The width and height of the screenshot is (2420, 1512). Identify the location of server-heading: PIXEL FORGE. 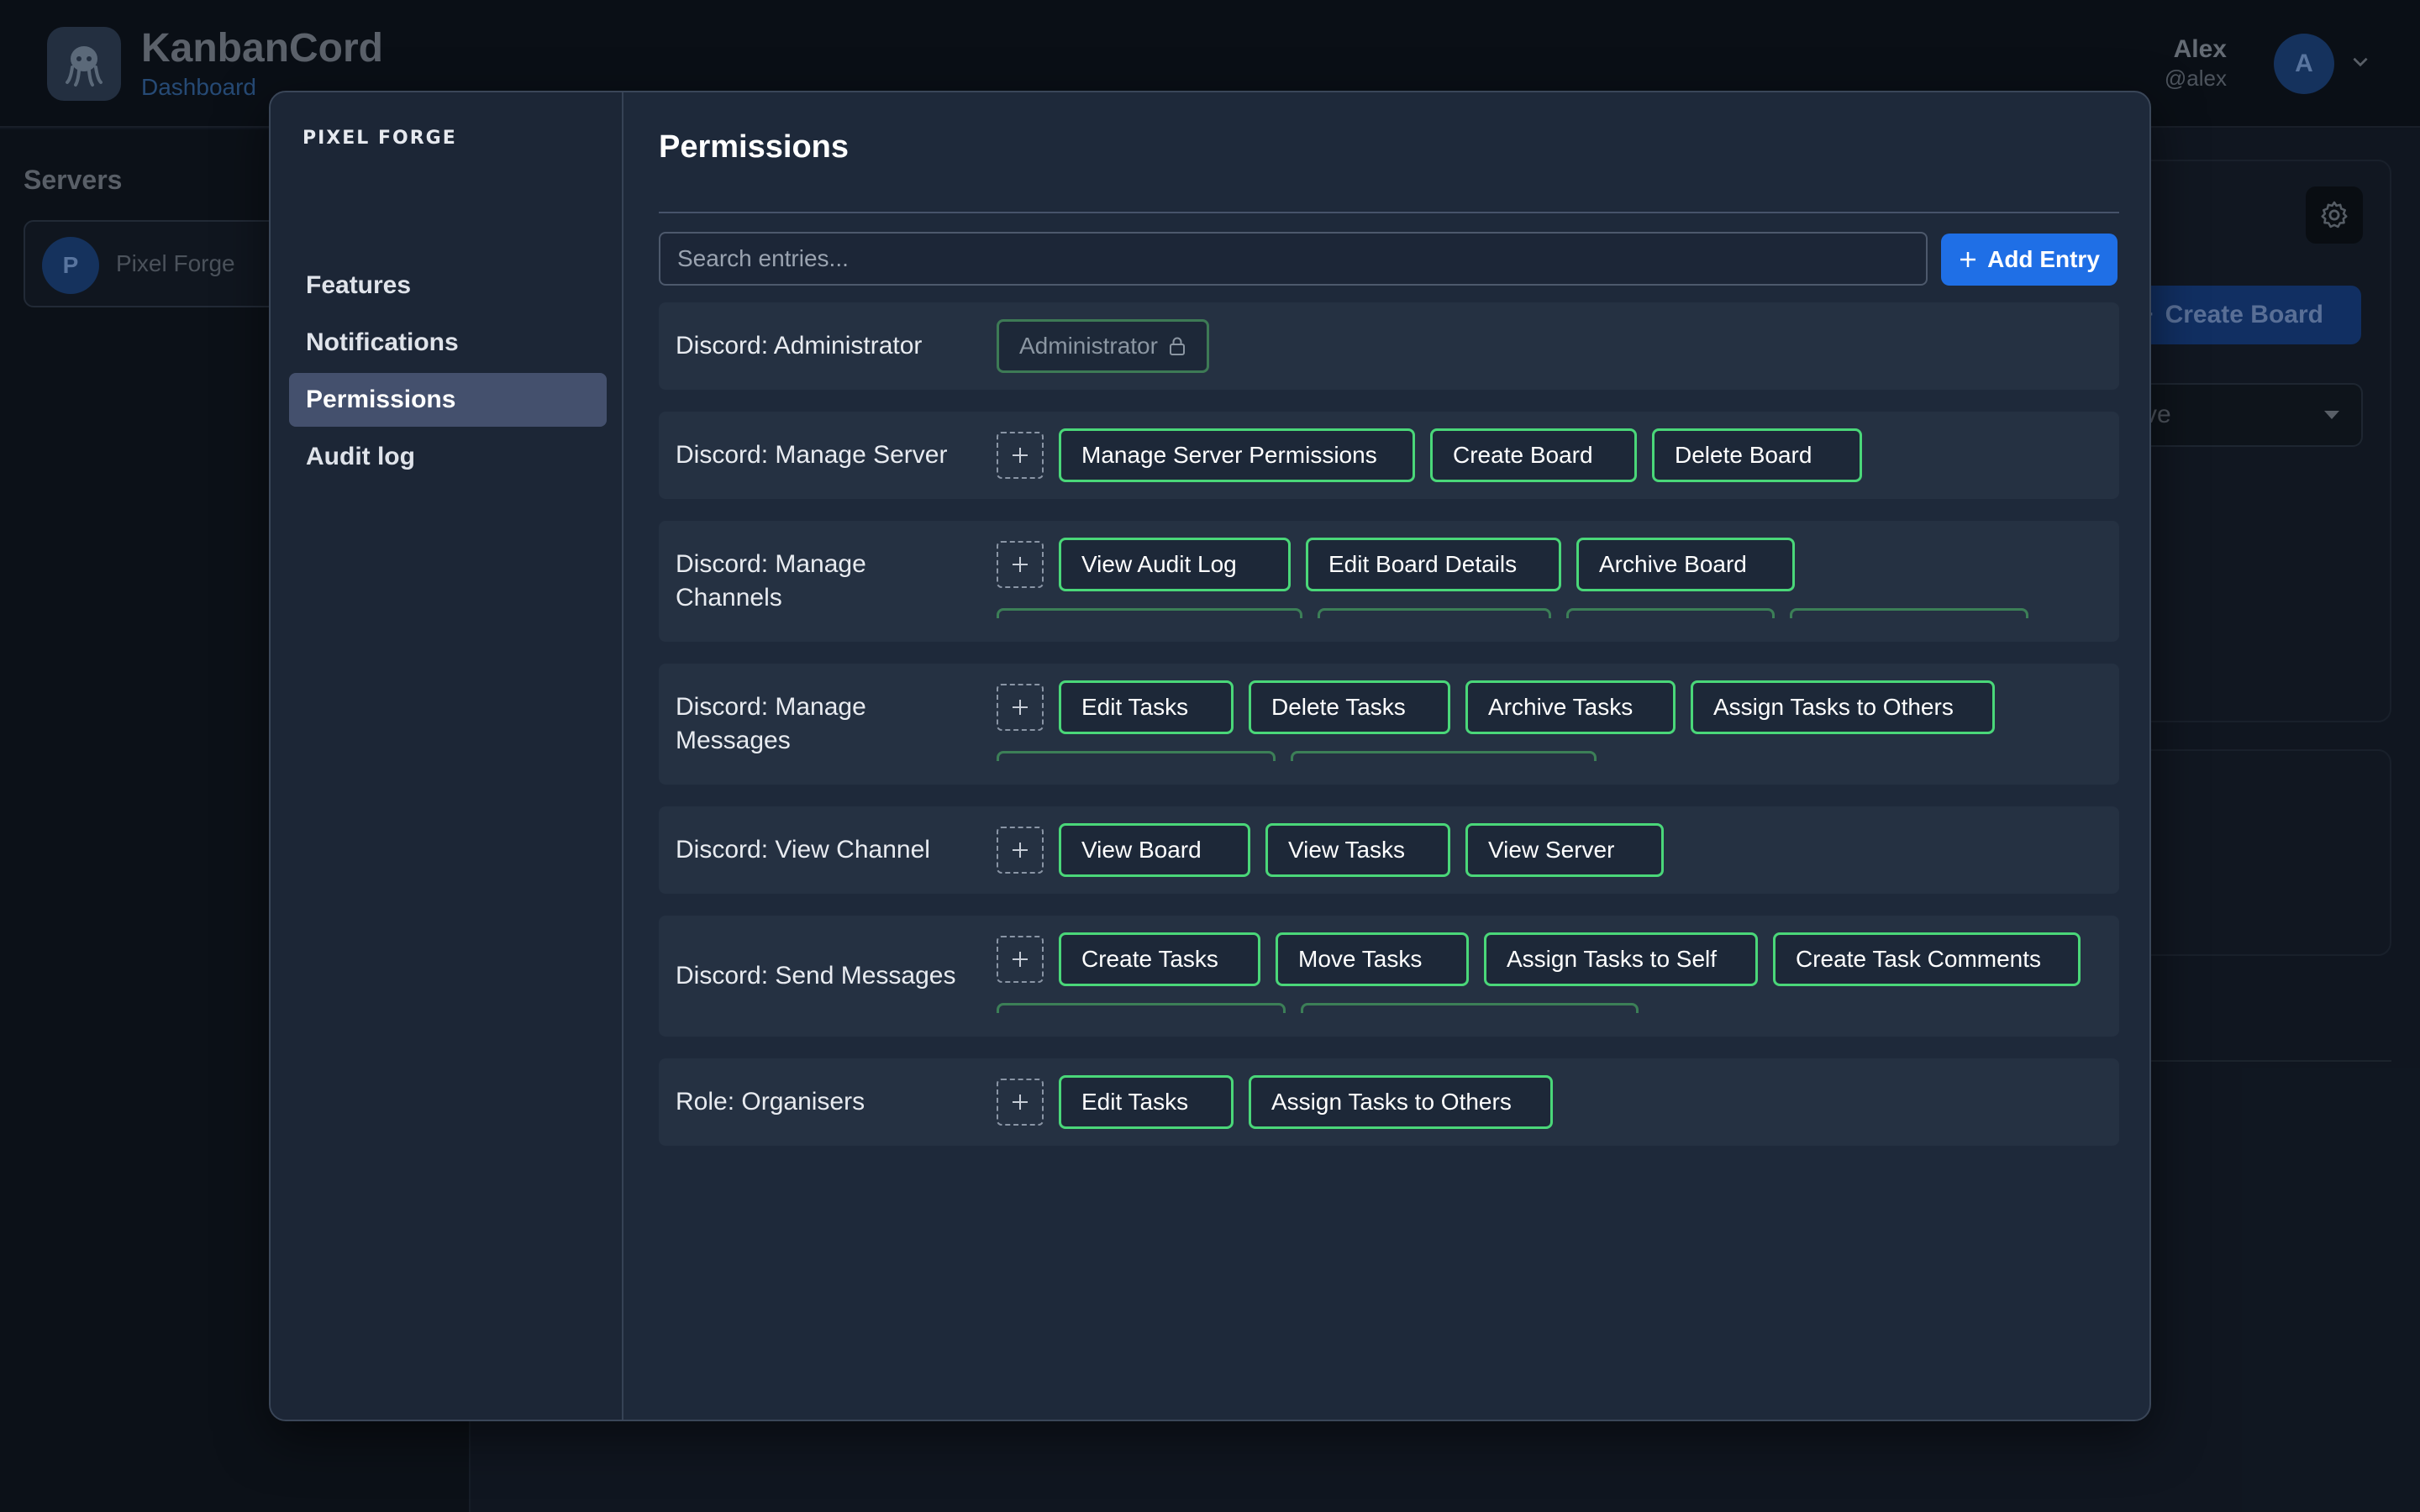
(379, 138).